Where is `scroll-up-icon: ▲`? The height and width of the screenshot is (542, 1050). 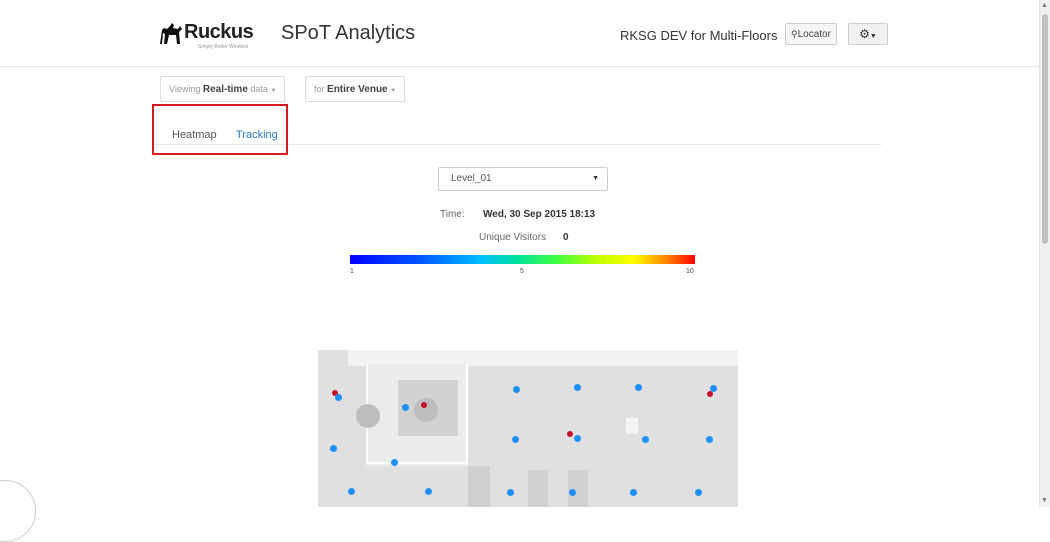
scroll-up-icon: ▲ is located at coordinates (1044, 5).